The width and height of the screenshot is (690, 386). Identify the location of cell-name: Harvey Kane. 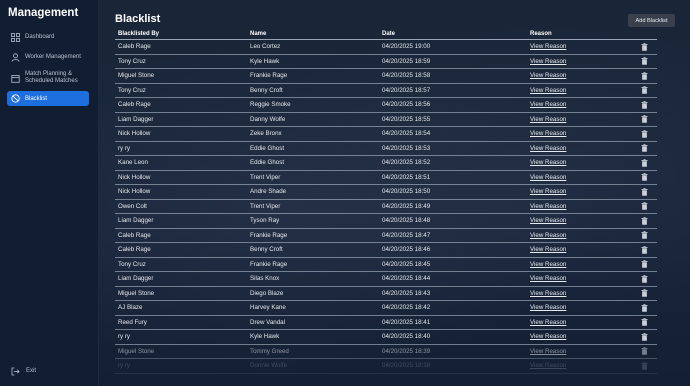
(268, 308).